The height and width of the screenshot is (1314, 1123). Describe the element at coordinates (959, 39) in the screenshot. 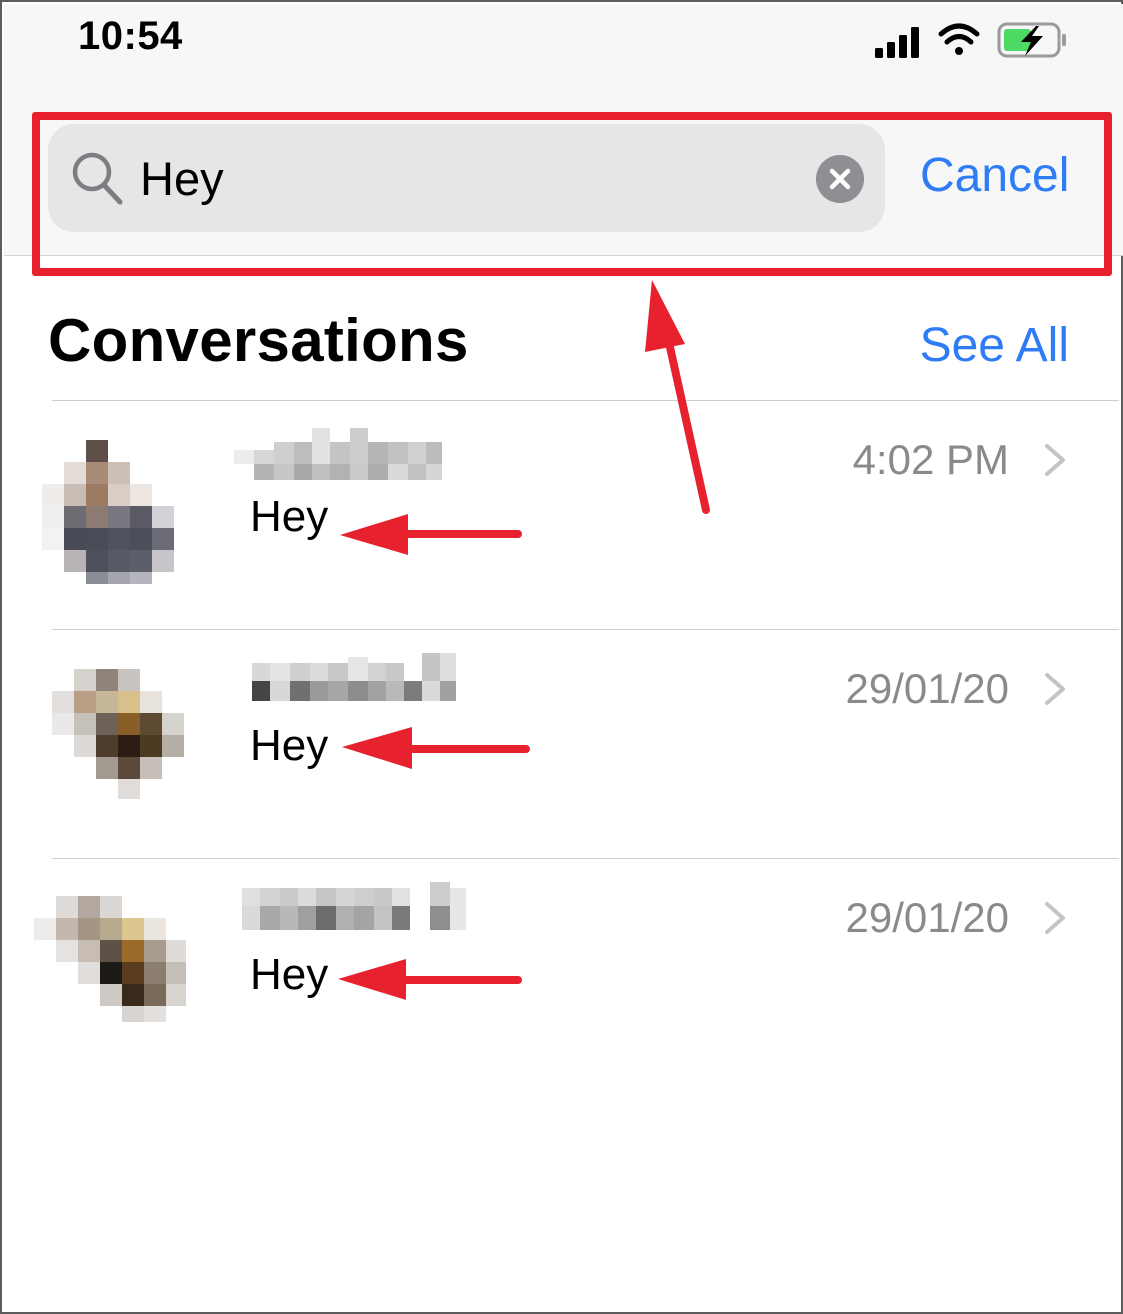

I see `wifi-icon` at that location.